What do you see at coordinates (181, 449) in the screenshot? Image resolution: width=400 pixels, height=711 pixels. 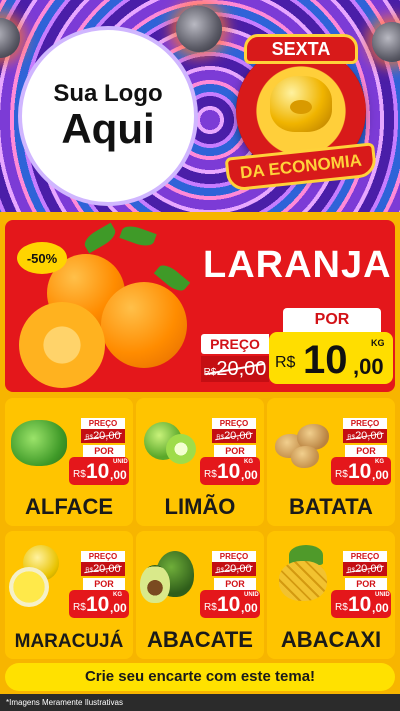 I see `lime-illustration` at bounding box center [181, 449].